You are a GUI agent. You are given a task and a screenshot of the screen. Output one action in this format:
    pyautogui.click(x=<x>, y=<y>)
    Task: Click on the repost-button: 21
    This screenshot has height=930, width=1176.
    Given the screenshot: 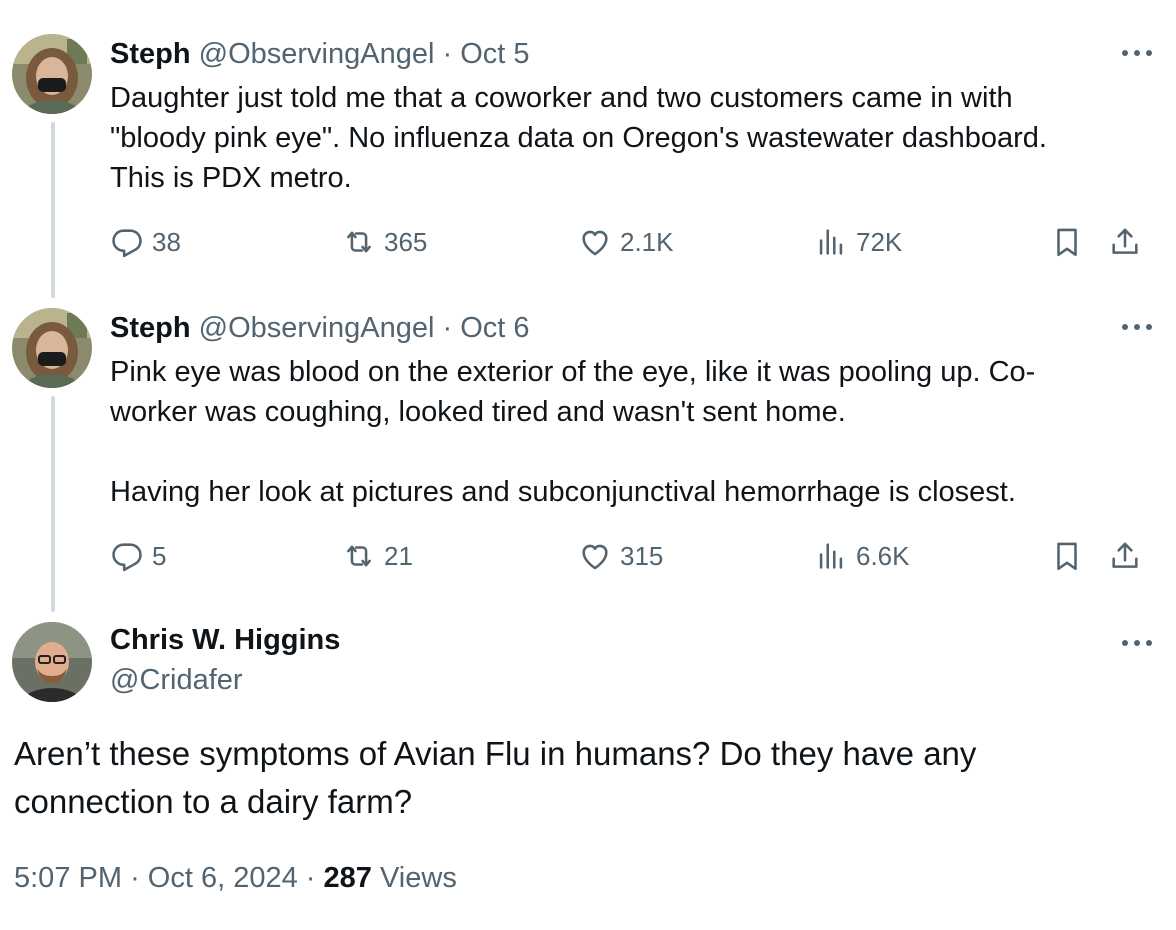 What is the action you would take?
    pyautogui.click(x=377, y=556)
    